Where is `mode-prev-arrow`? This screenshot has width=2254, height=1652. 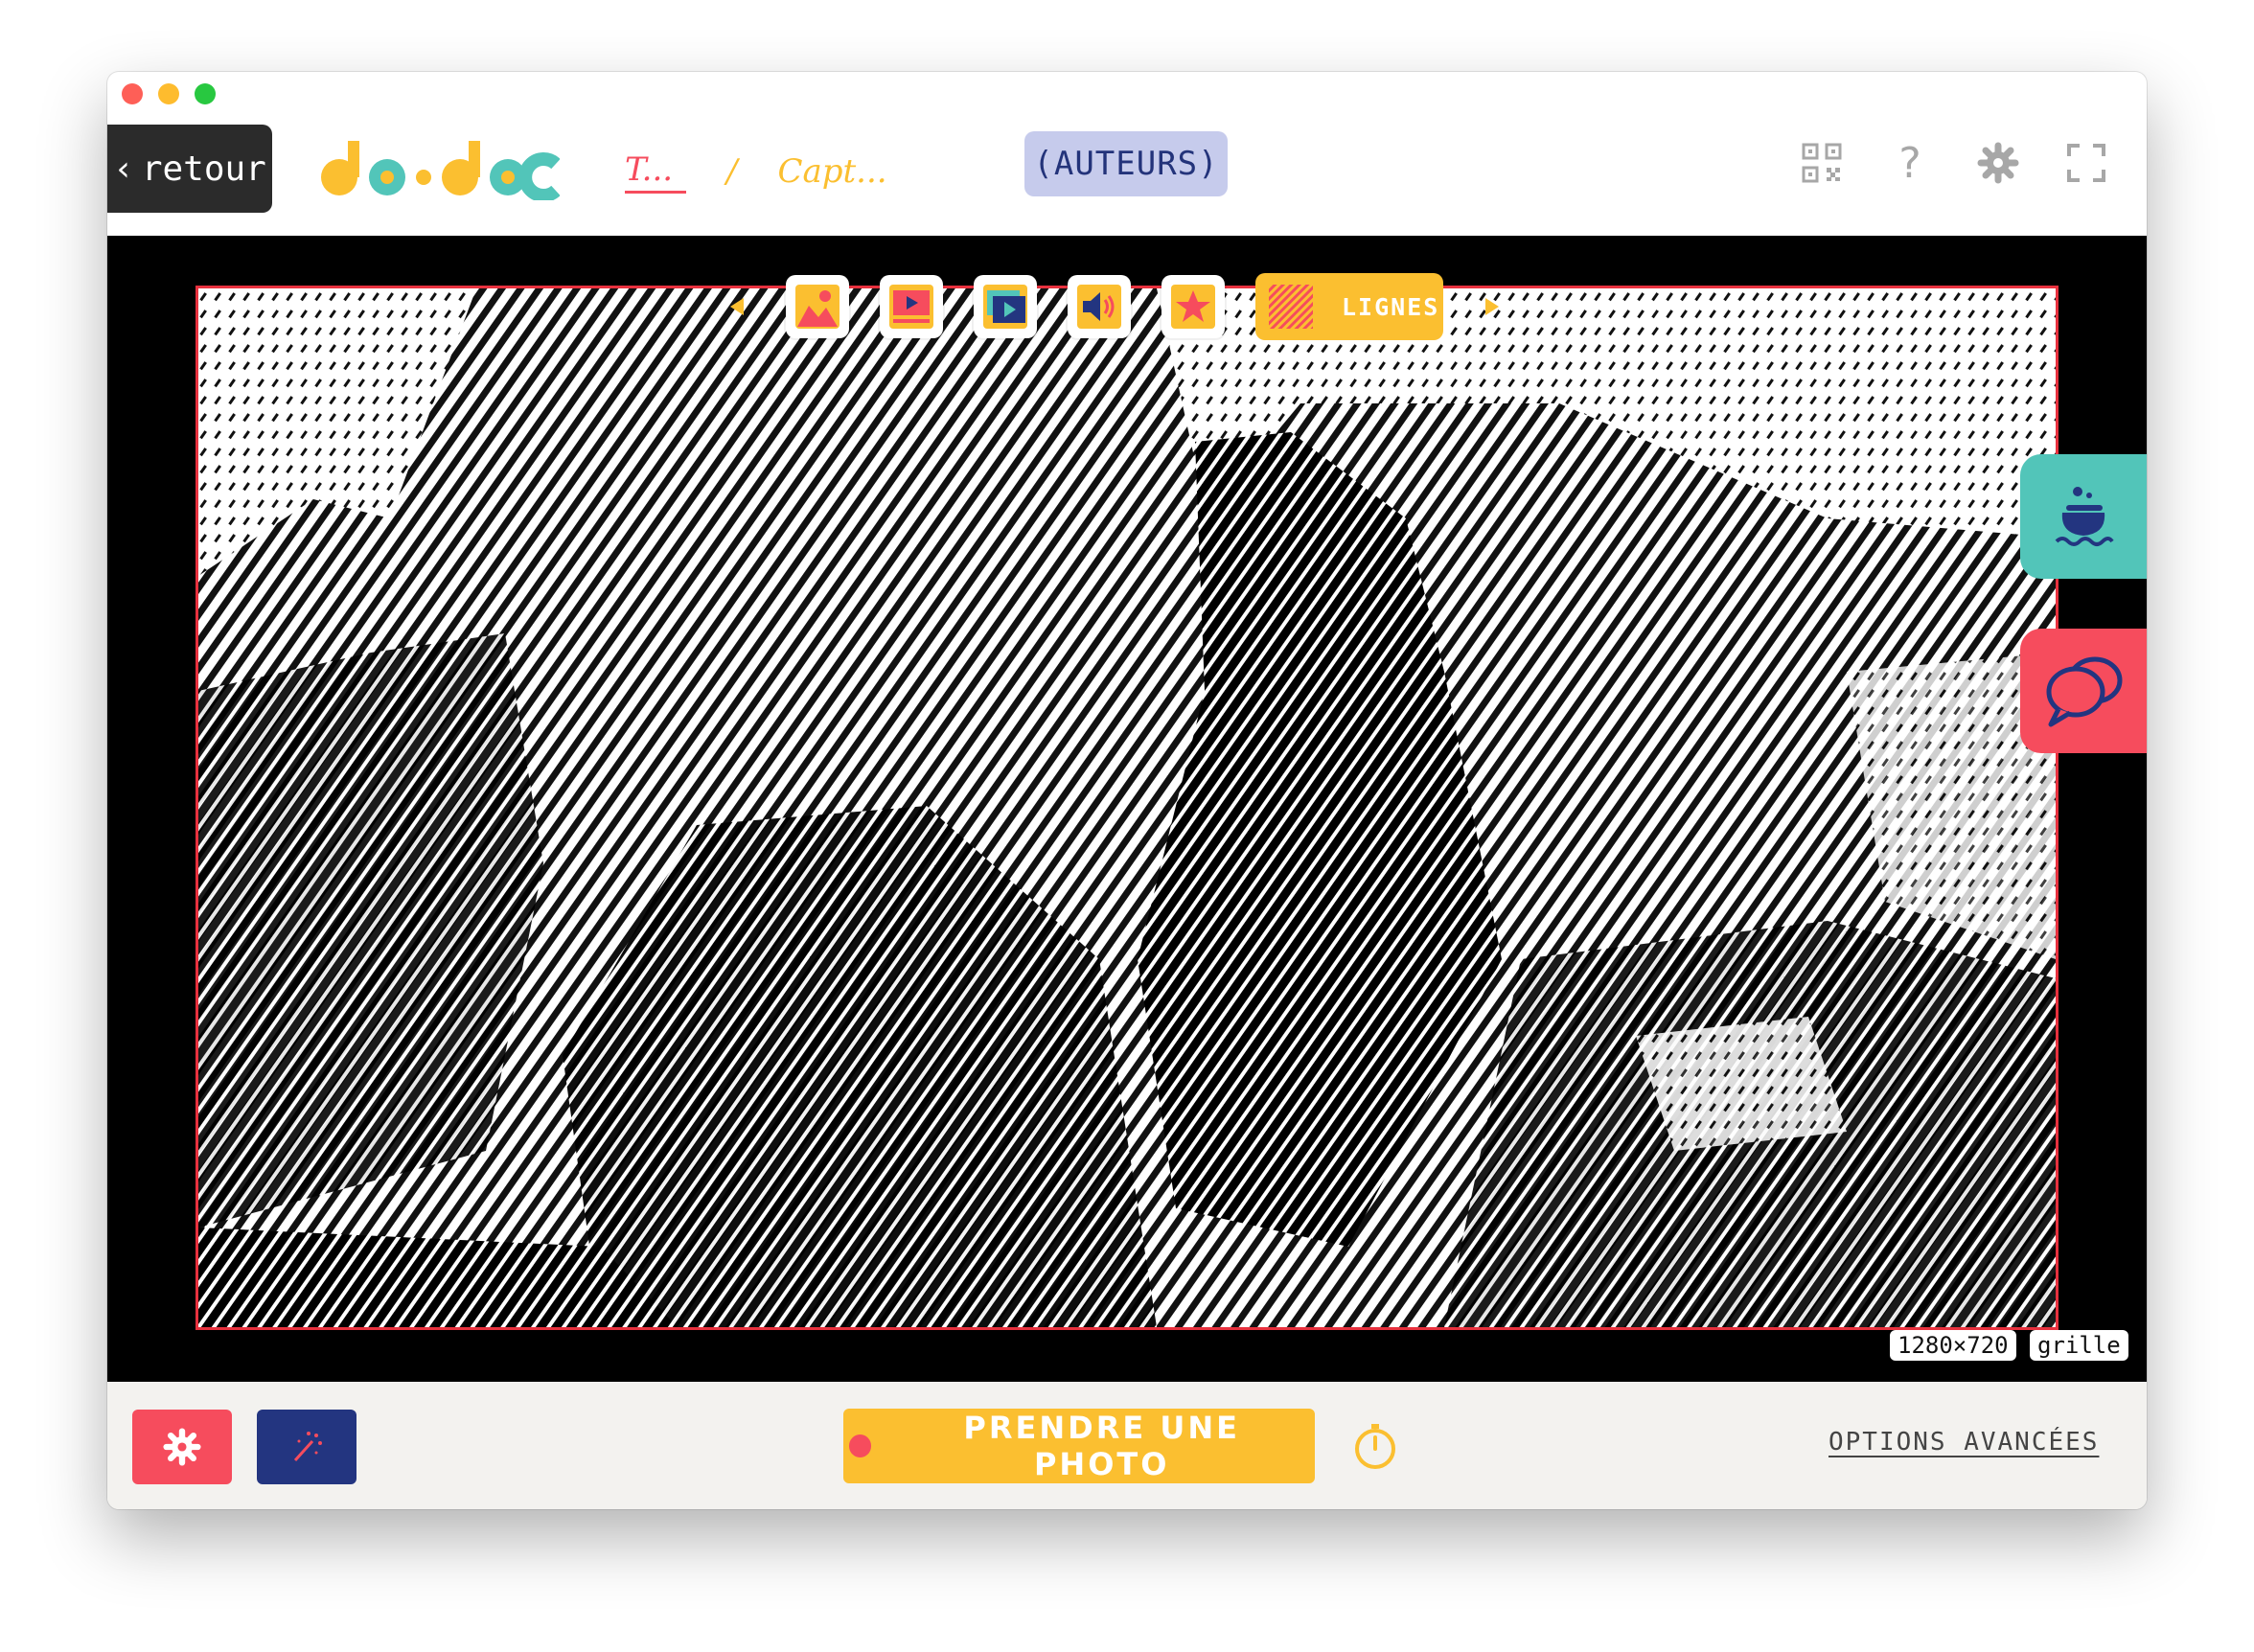 mode-prev-arrow is located at coordinates (737, 306).